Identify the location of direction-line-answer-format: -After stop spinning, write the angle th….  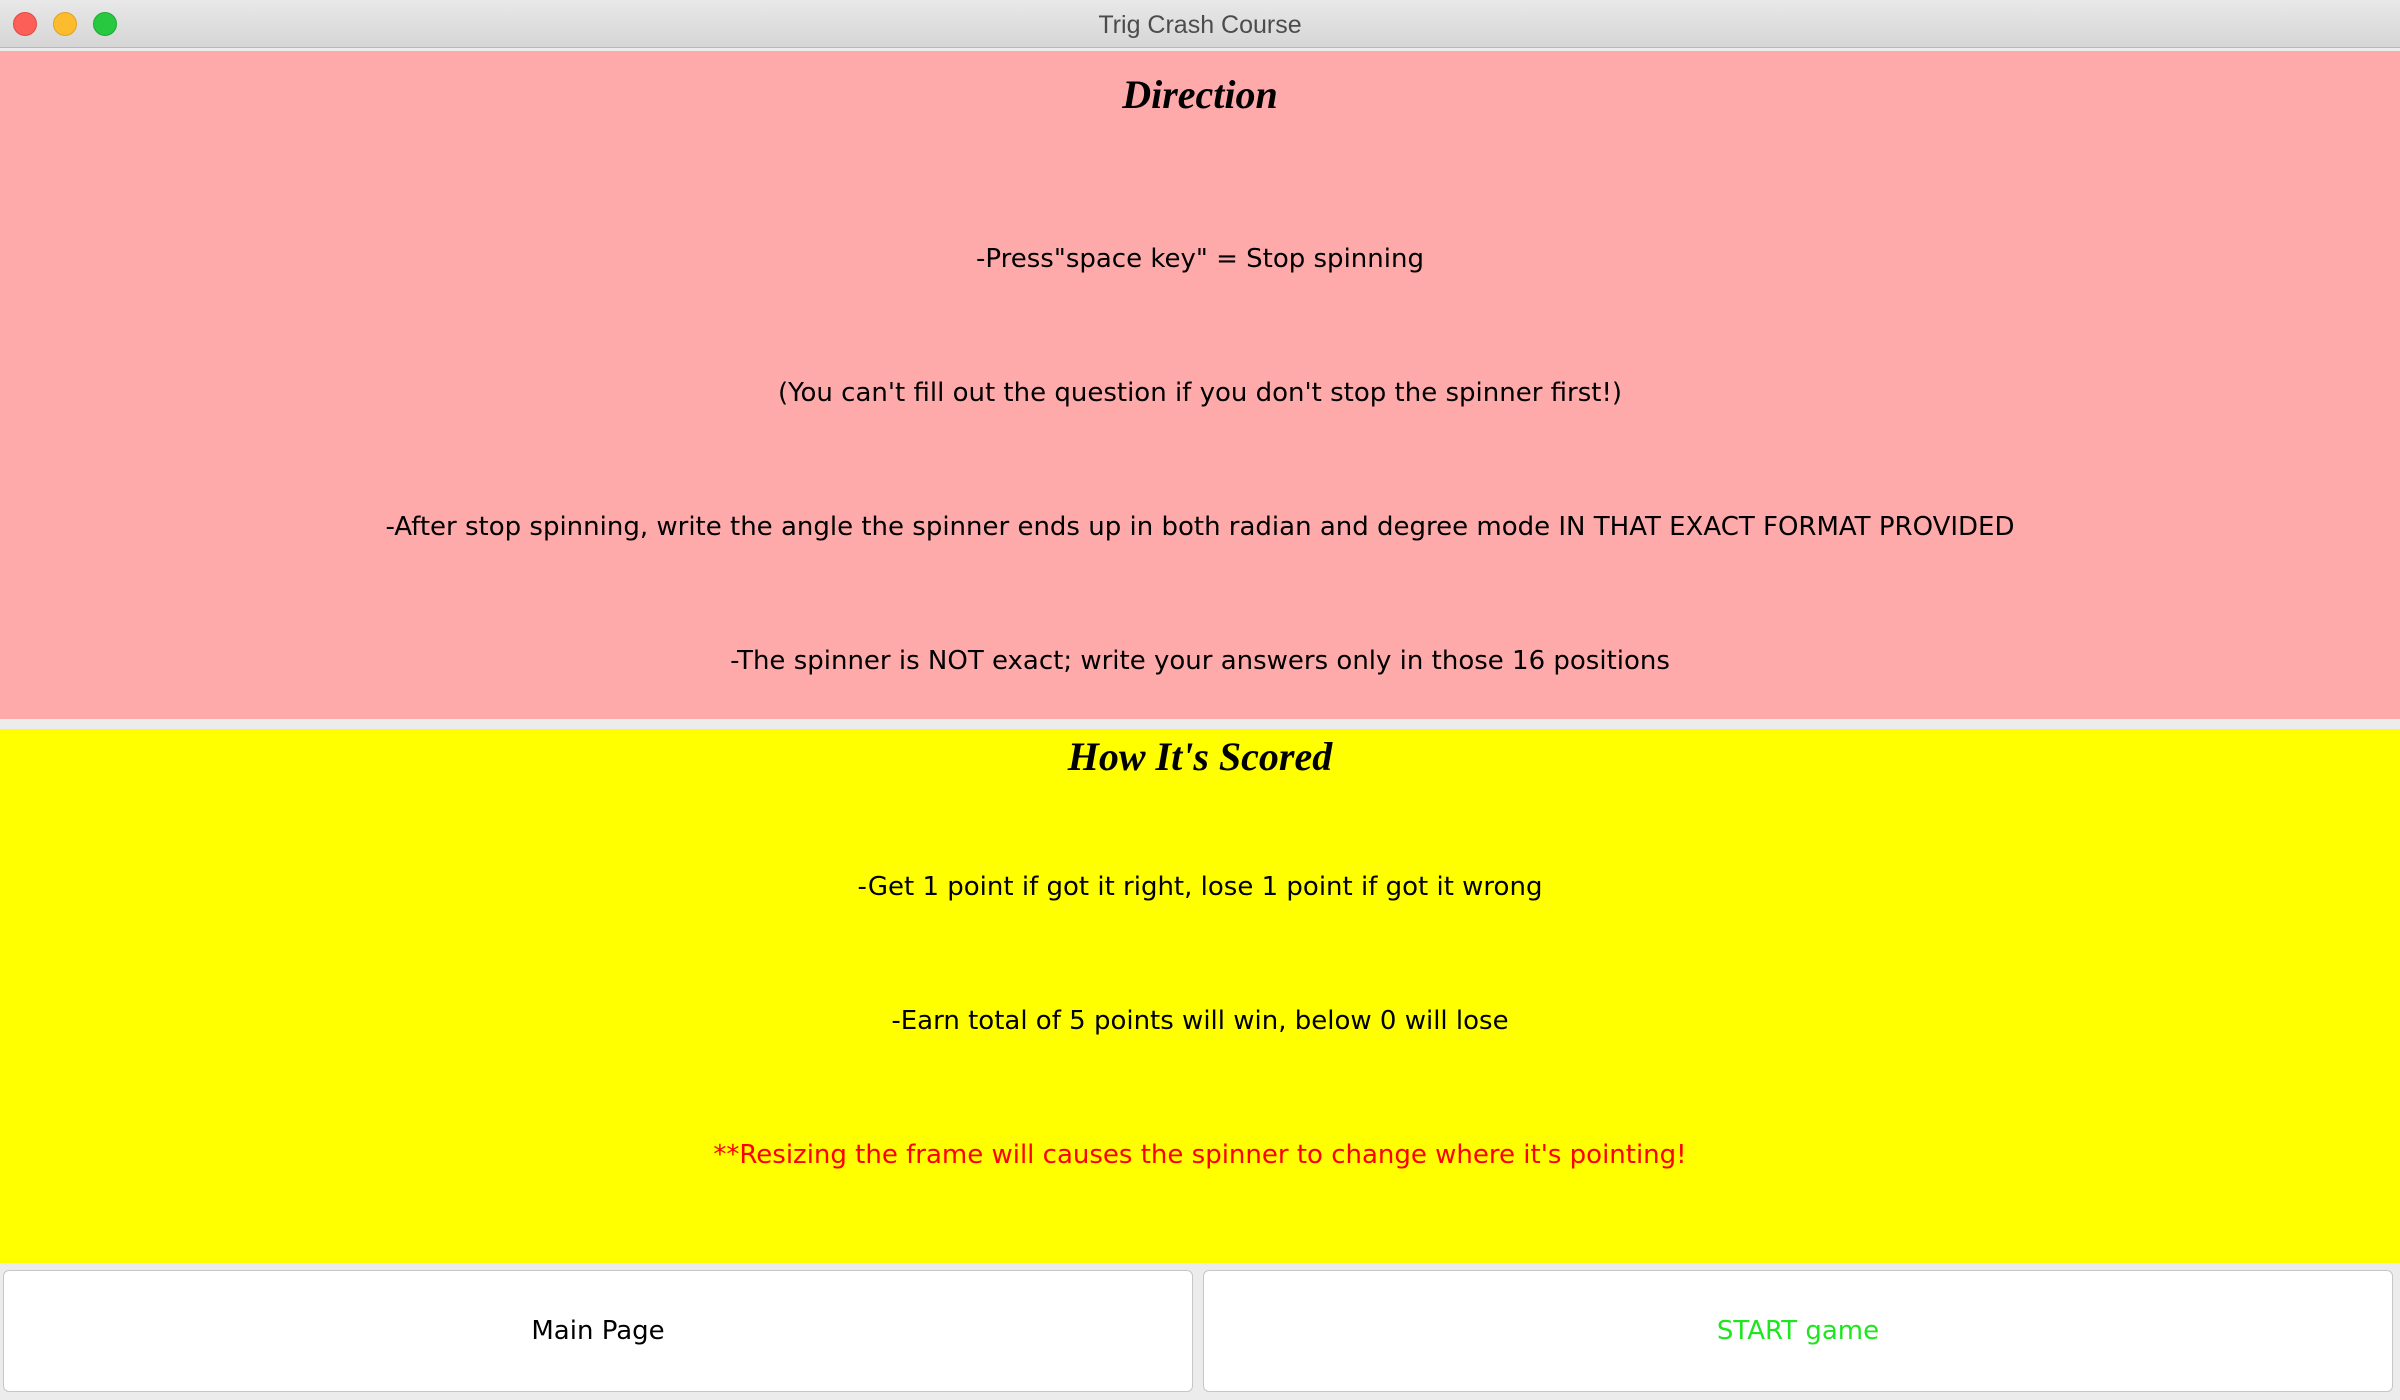
(1200, 527).